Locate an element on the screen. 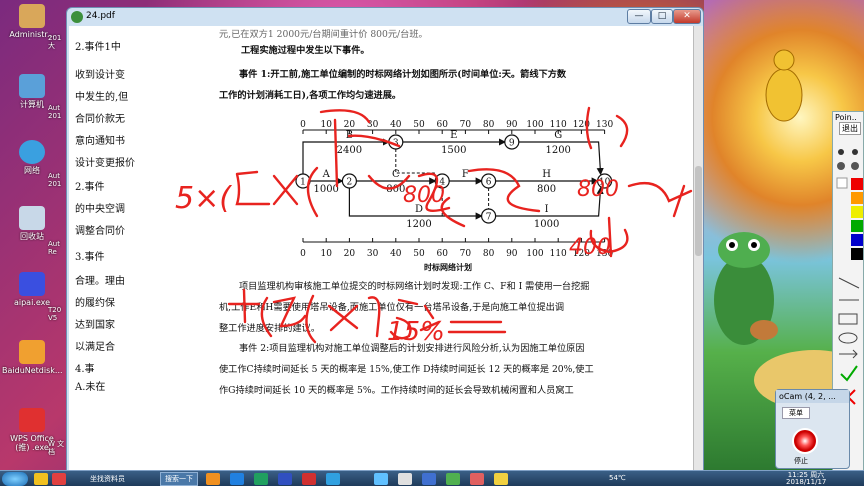  ocam-window: oCam (4, 2, ... 菜单 停止 is located at coordinates (812, 429).